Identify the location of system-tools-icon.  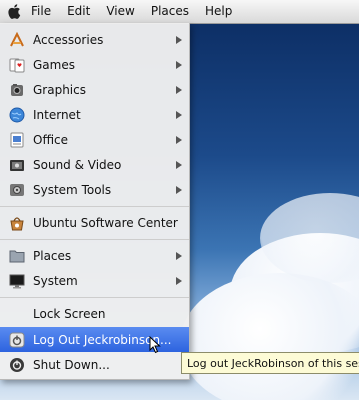
(17, 190).